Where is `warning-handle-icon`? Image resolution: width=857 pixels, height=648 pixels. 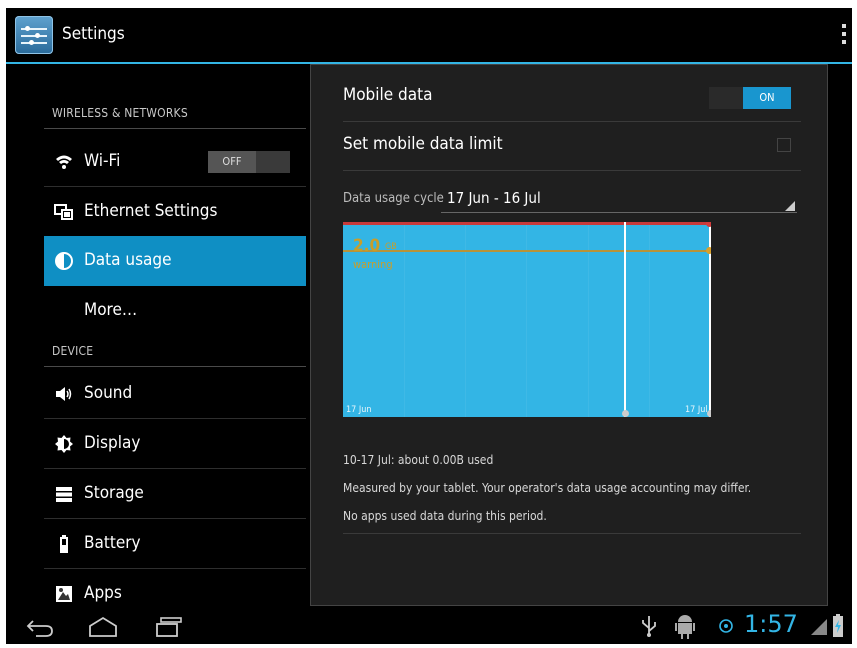
warning-handle-icon is located at coordinates (708, 250).